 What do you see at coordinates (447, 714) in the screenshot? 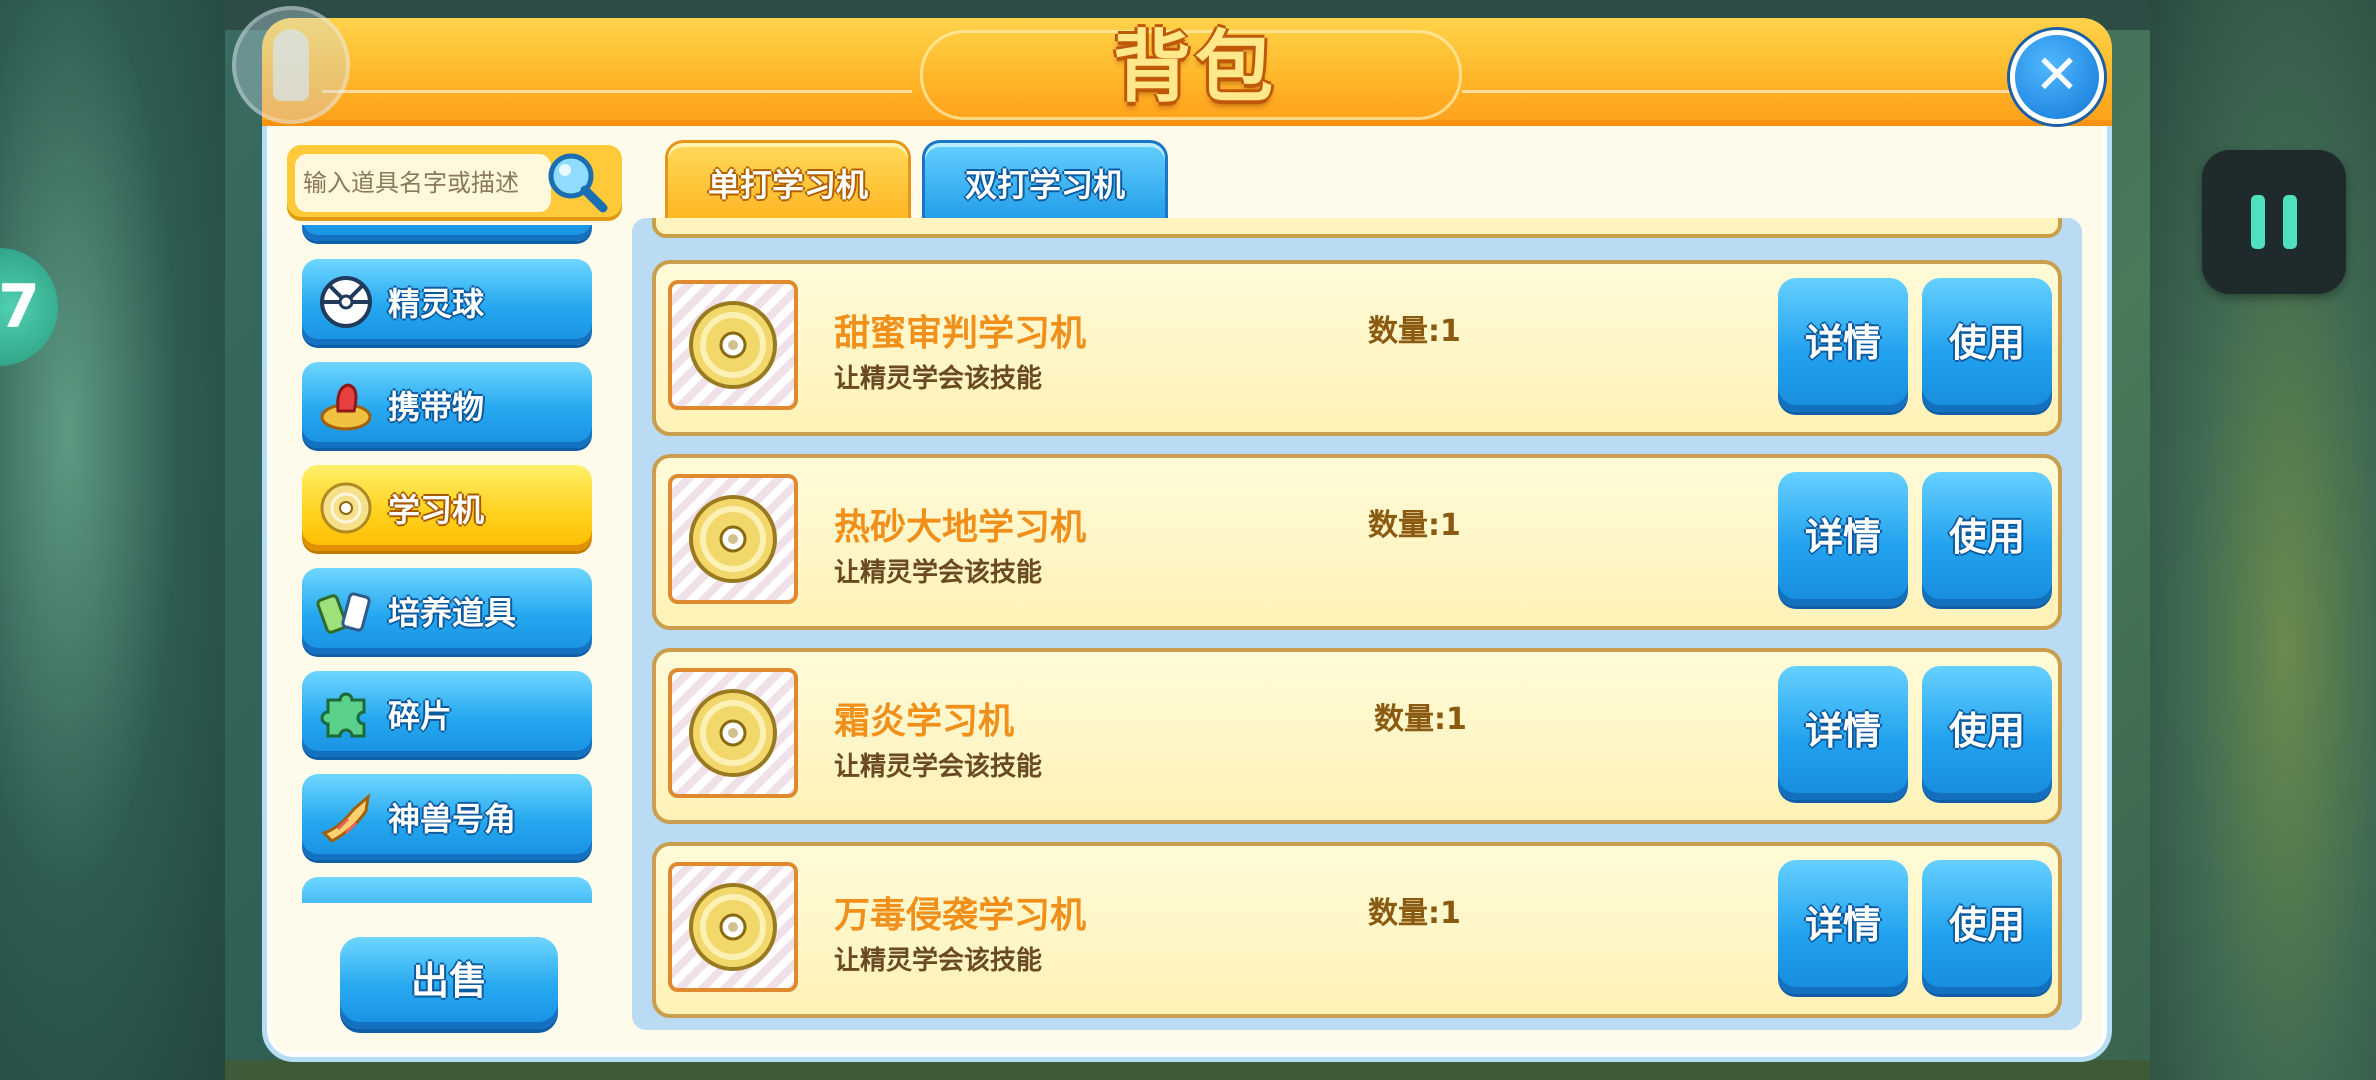
I see `sidebar-item-fragments: 碎片` at bounding box center [447, 714].